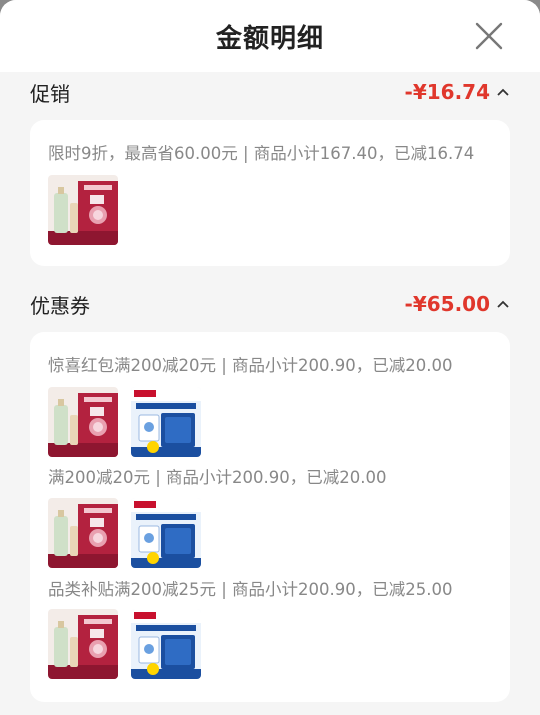 The width and height of the screenshot is (540, 715). I want to click on sheet-header: 金额明细, so click(270, 36).